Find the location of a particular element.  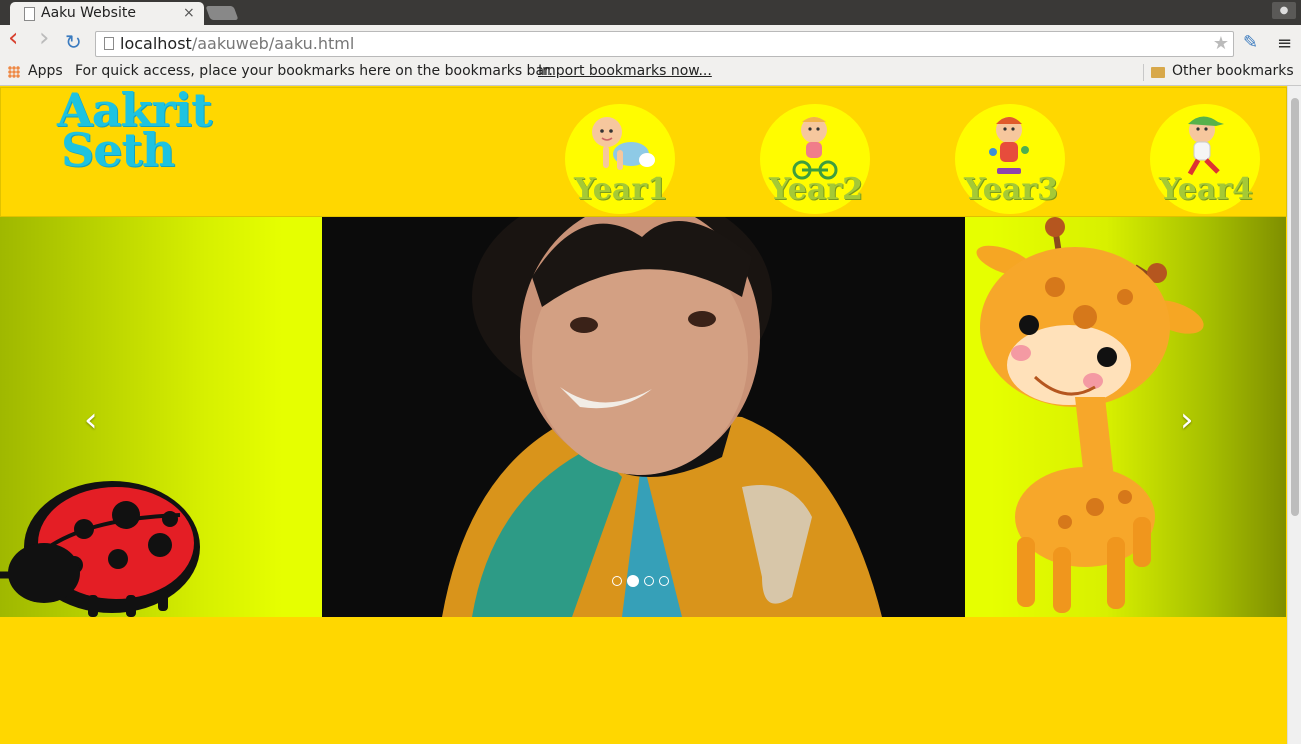

address-bar: localhost/aakuweb/aaku.html ★ is located at coordinates (664, 44).